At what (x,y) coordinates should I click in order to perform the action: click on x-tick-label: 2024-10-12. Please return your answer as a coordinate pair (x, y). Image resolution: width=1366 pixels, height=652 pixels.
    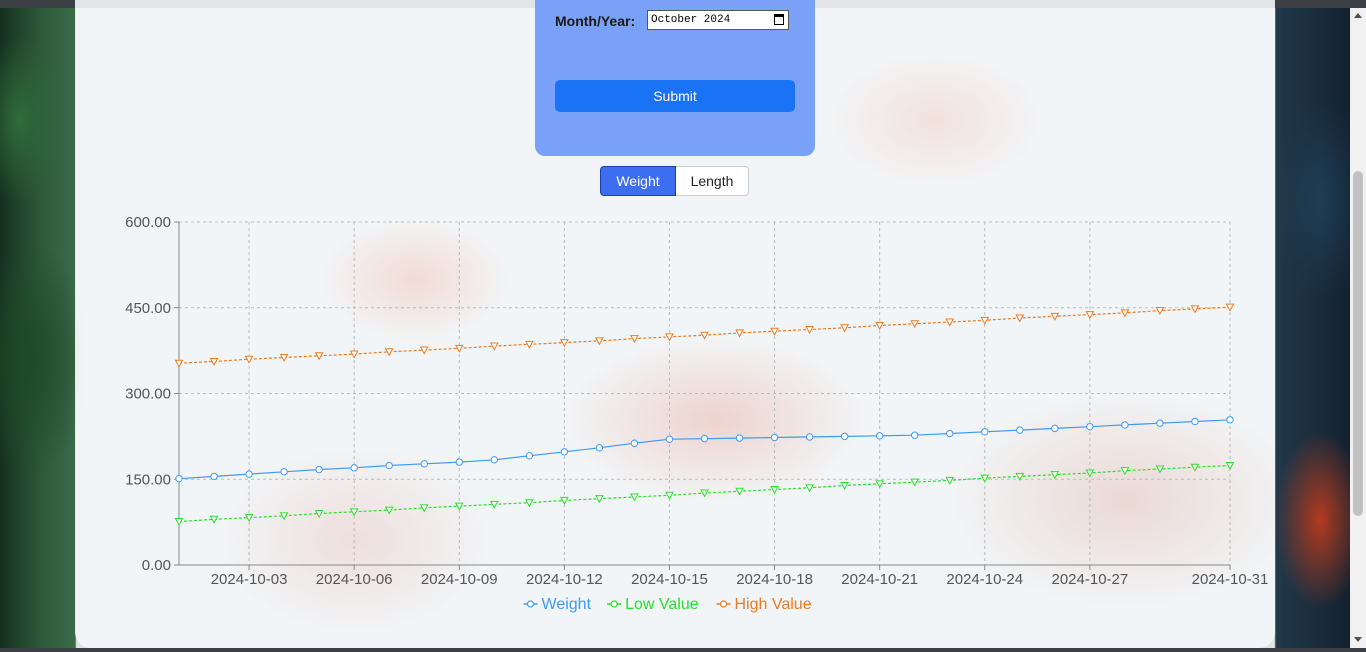
    Looking at the image, I should click on (564, 579).